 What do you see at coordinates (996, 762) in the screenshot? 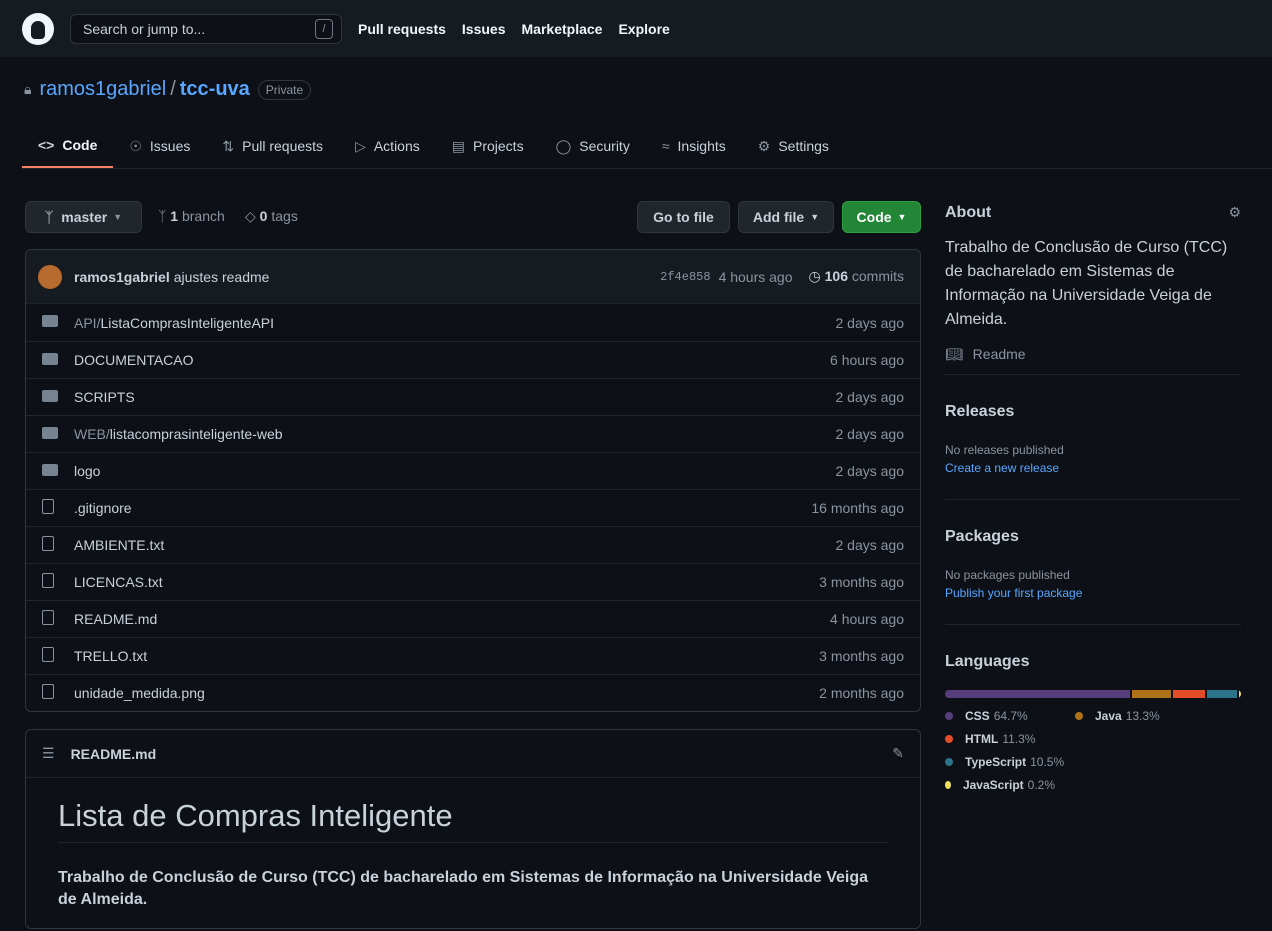
I see `language-name: TypeScript` at bounding box center [996, 762].